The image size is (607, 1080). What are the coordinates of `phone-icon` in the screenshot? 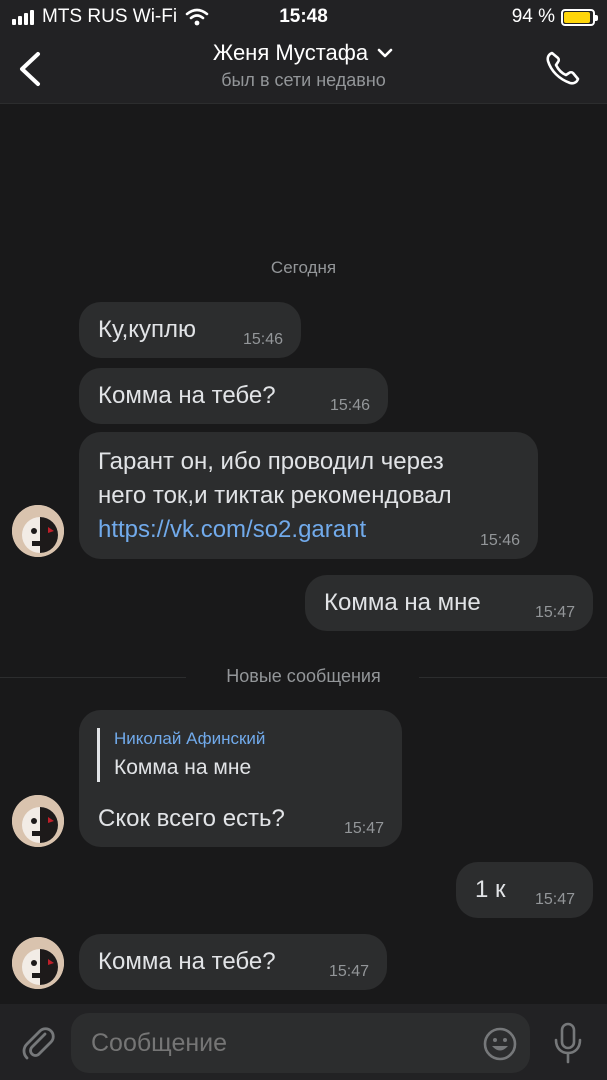 It's located at (563, 68).